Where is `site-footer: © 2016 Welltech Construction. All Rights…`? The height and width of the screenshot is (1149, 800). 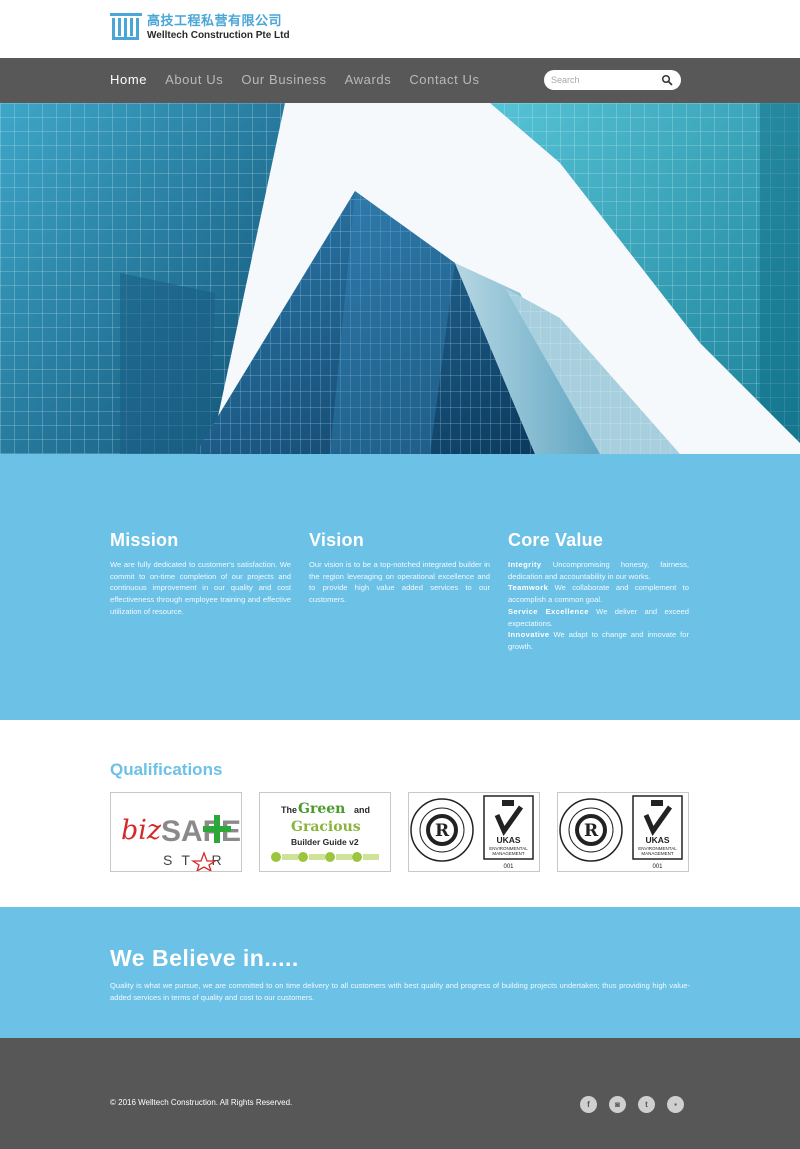 site-footer: © 2016 Welltech Construction. All Rights… is located at coordinates (400, 1093).